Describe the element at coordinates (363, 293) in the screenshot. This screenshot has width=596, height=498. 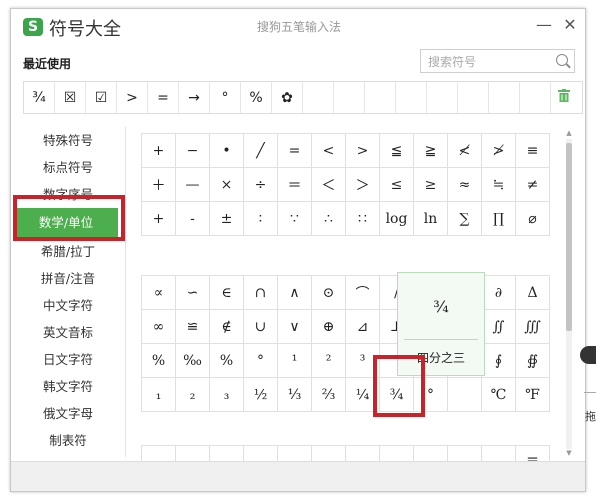
I see `symbol-cell: ⌒` at that location.